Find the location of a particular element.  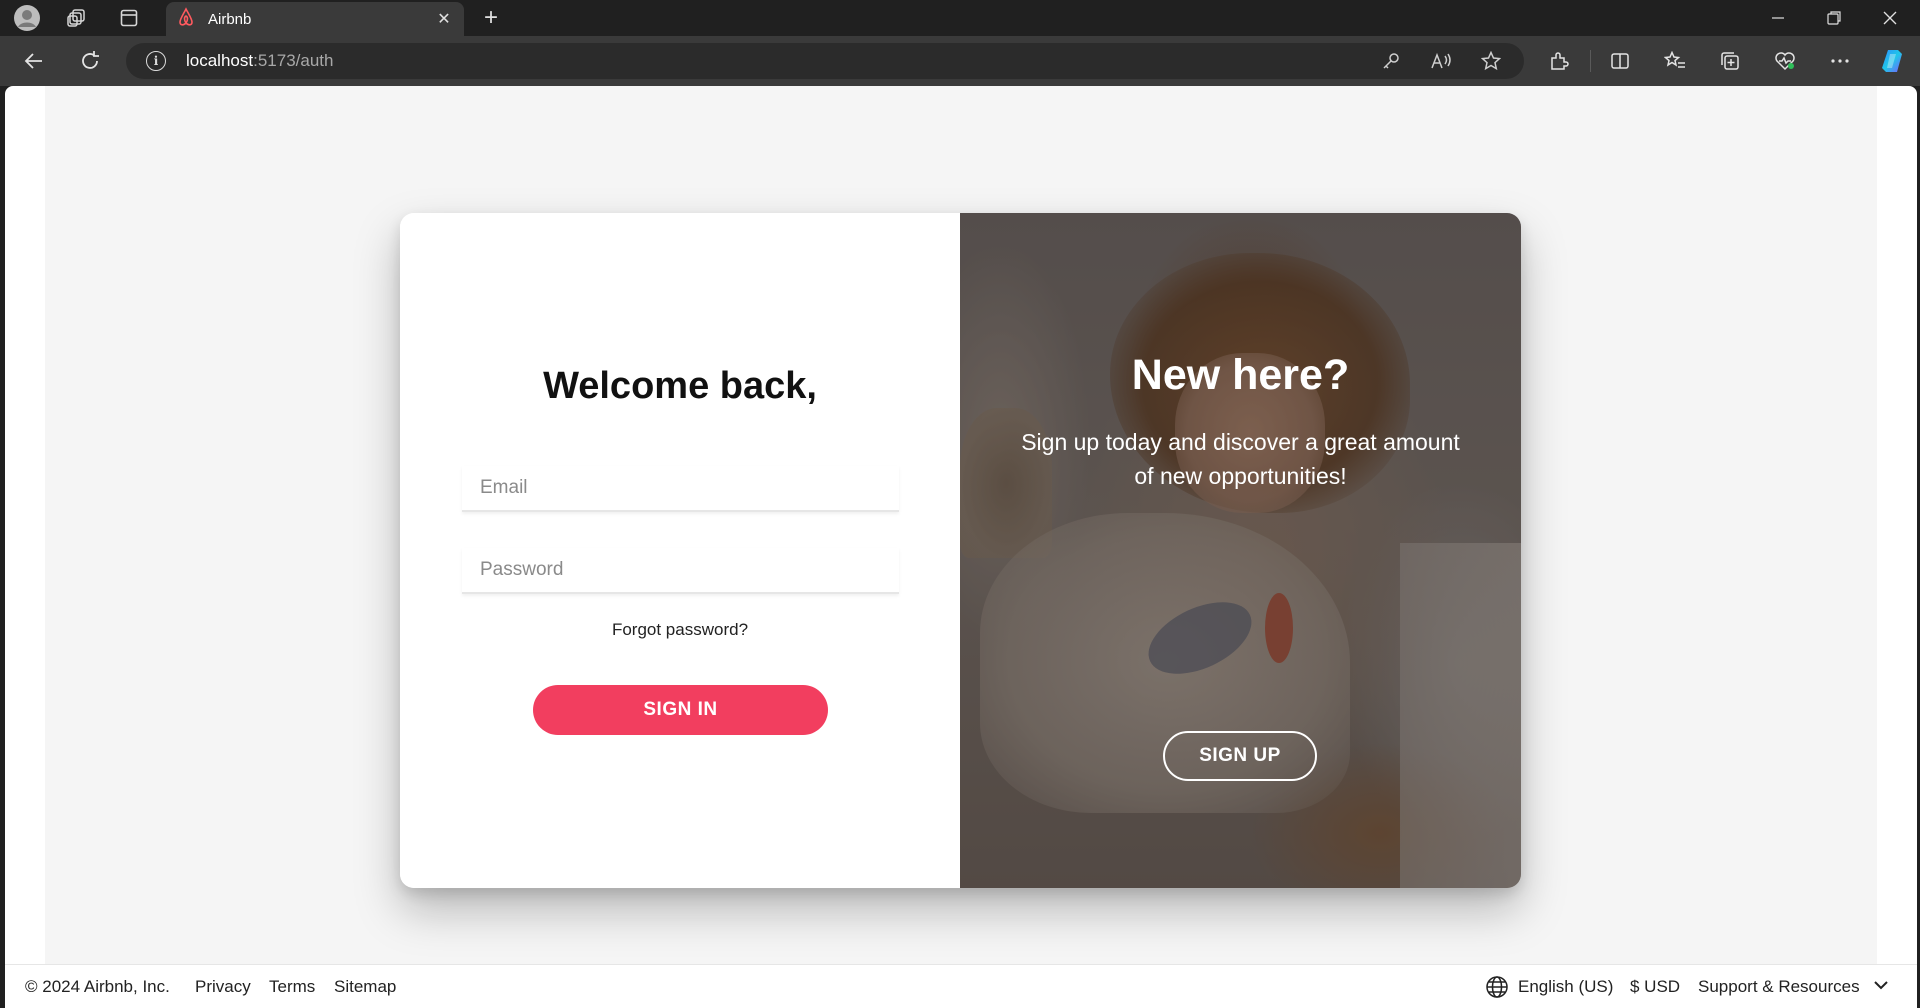

footer-link-terms: Terms is located at coordinates (292, 987).